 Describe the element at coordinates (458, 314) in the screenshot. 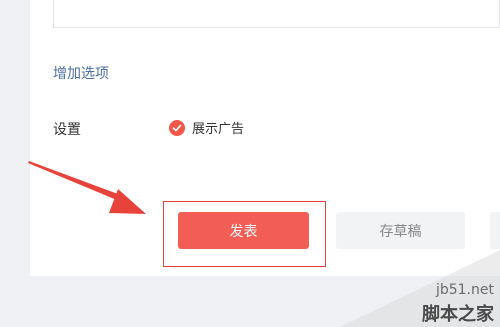

I see `watermark-name: 脚本之家` at that location.